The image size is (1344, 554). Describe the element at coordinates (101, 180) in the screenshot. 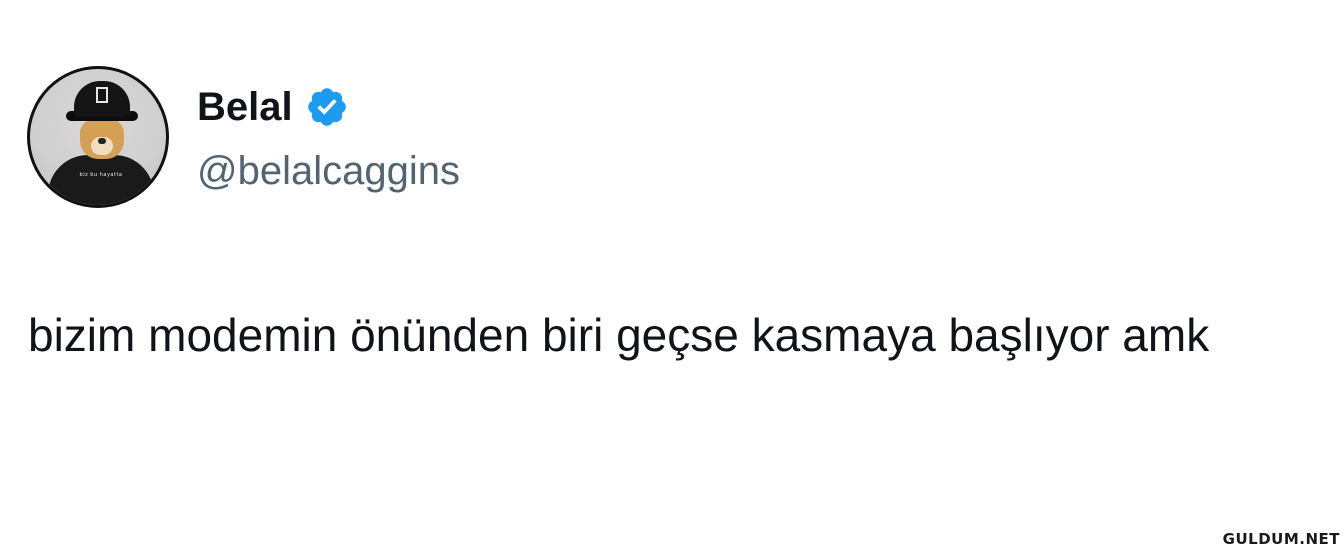

I see `avatar-shirt` at that location.